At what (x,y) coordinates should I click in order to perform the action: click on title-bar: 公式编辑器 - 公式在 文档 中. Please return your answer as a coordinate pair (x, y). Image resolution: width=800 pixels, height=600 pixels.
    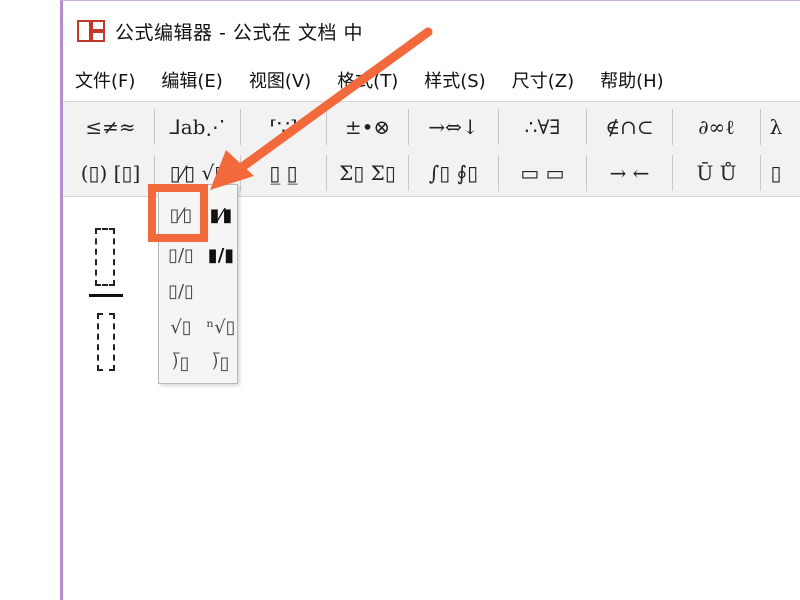
    Looking at the image, I should click on (431, 31).